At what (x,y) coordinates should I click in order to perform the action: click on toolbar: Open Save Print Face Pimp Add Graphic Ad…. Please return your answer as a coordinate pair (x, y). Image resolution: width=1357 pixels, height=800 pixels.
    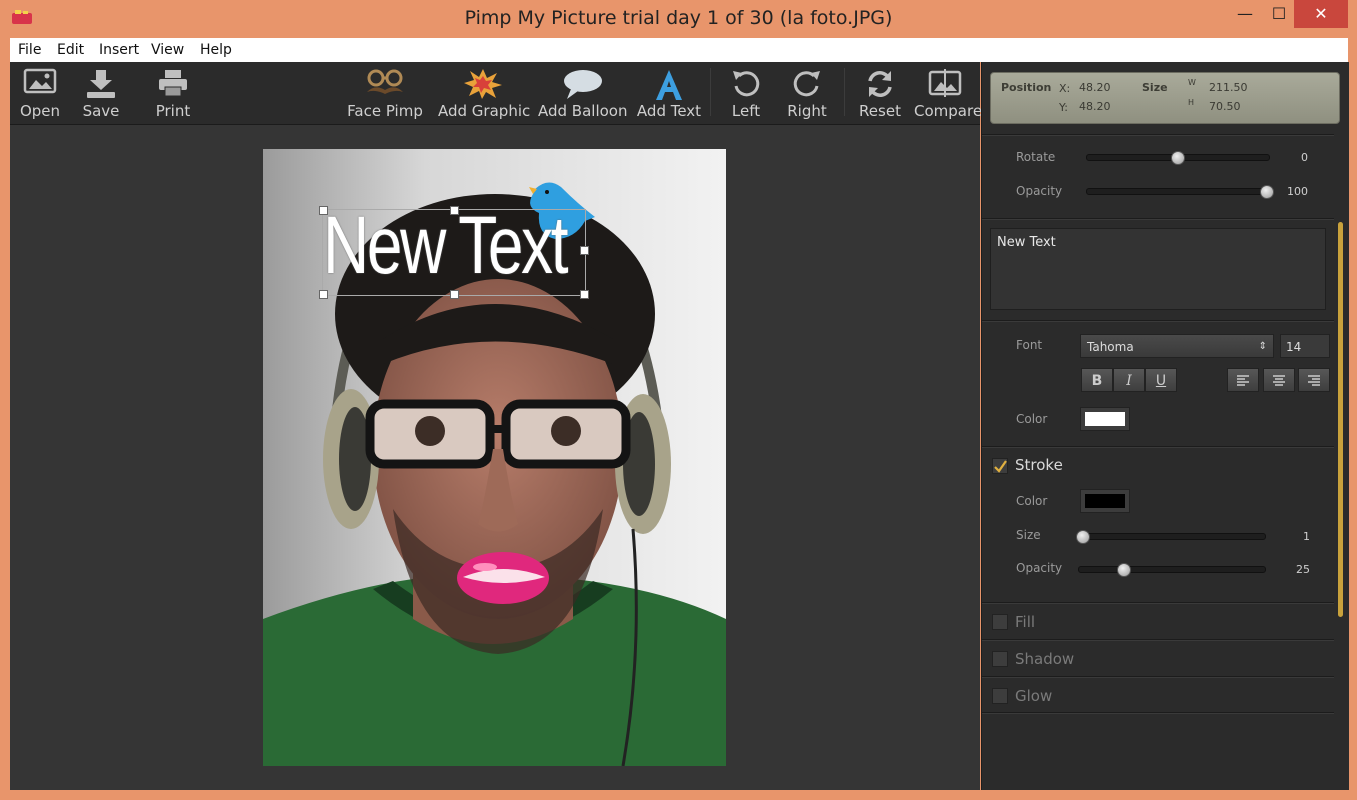
    Looking at the image, I should click on (496, 93).